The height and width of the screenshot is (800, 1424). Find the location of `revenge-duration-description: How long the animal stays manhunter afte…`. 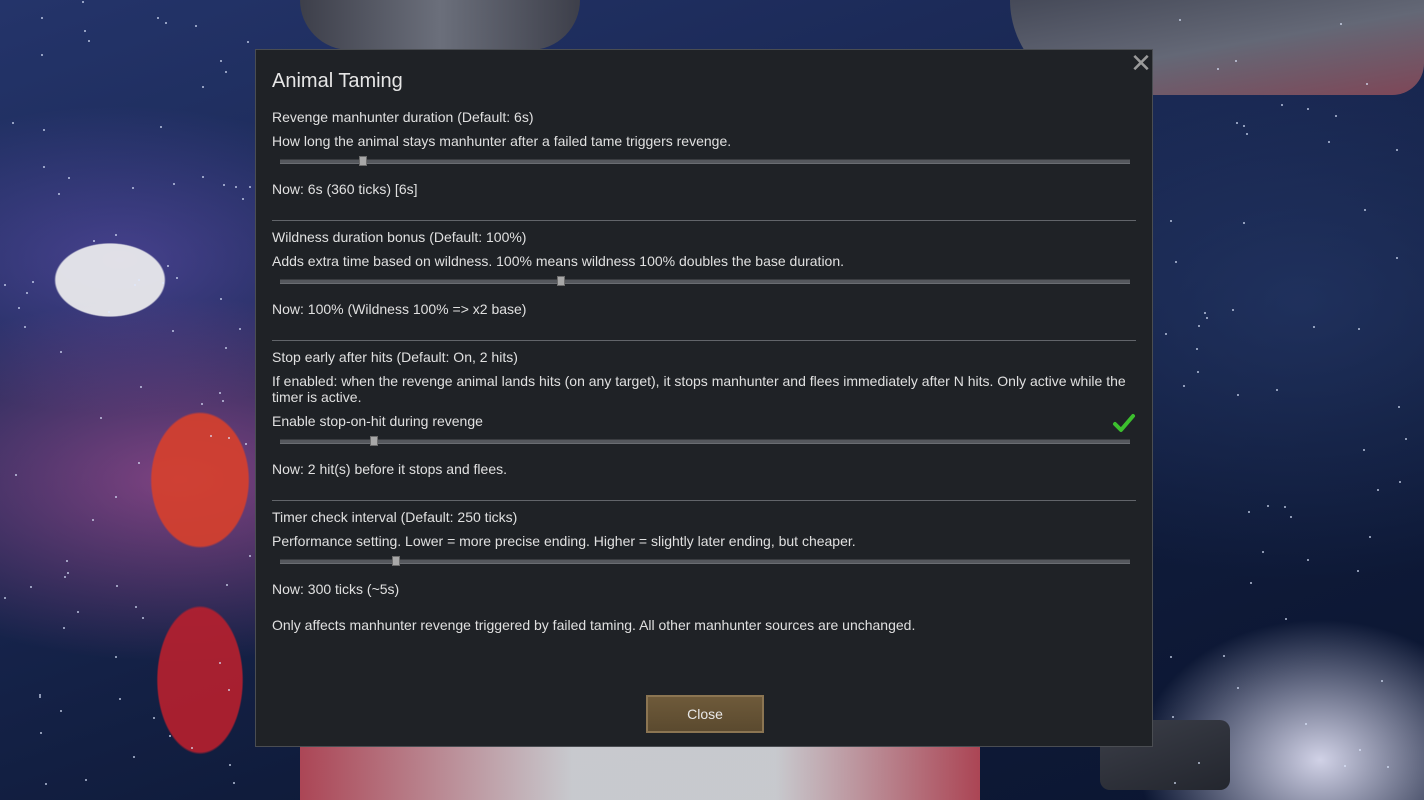

revenge-duration-description: How long the animal stays manhunter afte… is located at coordinates (502, 141).